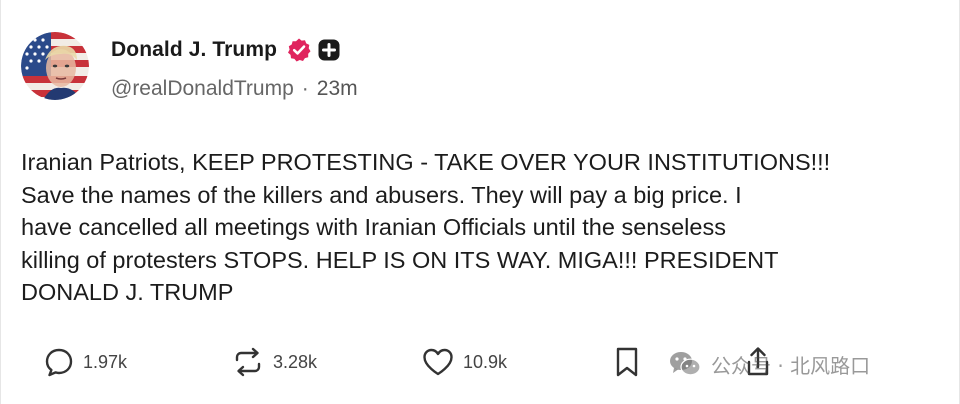  What do you see at coordinates (791, 365) in the screenshot?
I see `watermark-text: 公众号 · 北风路口` at bounding box center [791, 365].